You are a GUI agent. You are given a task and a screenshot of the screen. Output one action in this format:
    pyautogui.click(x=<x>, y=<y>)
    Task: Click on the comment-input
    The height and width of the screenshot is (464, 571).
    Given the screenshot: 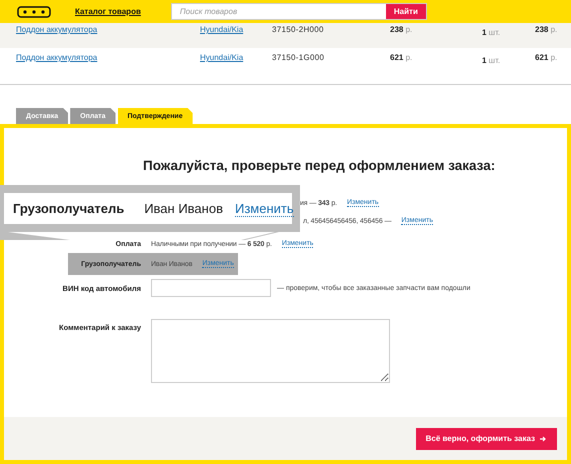 What is the action you would take?
    pyautogui.click(x=270, y=351)
    